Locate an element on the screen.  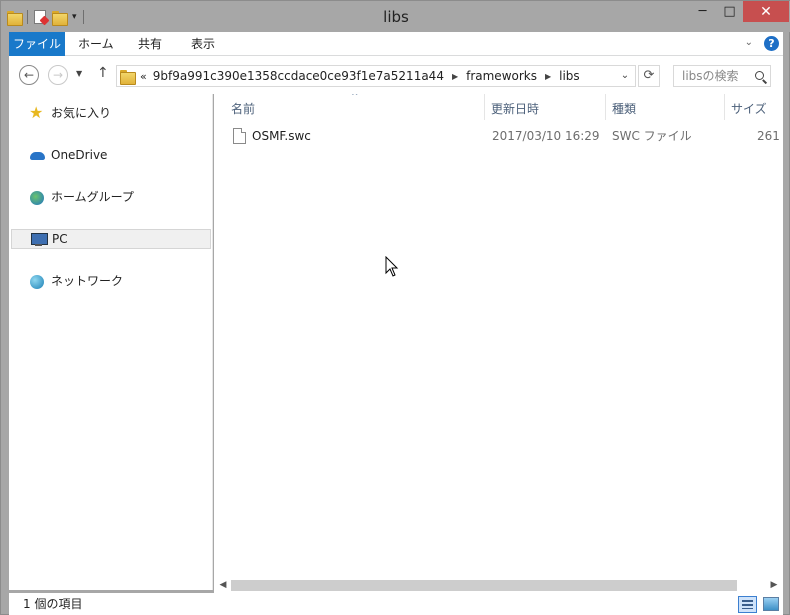
search-icon is located at coordinates (759, 75).